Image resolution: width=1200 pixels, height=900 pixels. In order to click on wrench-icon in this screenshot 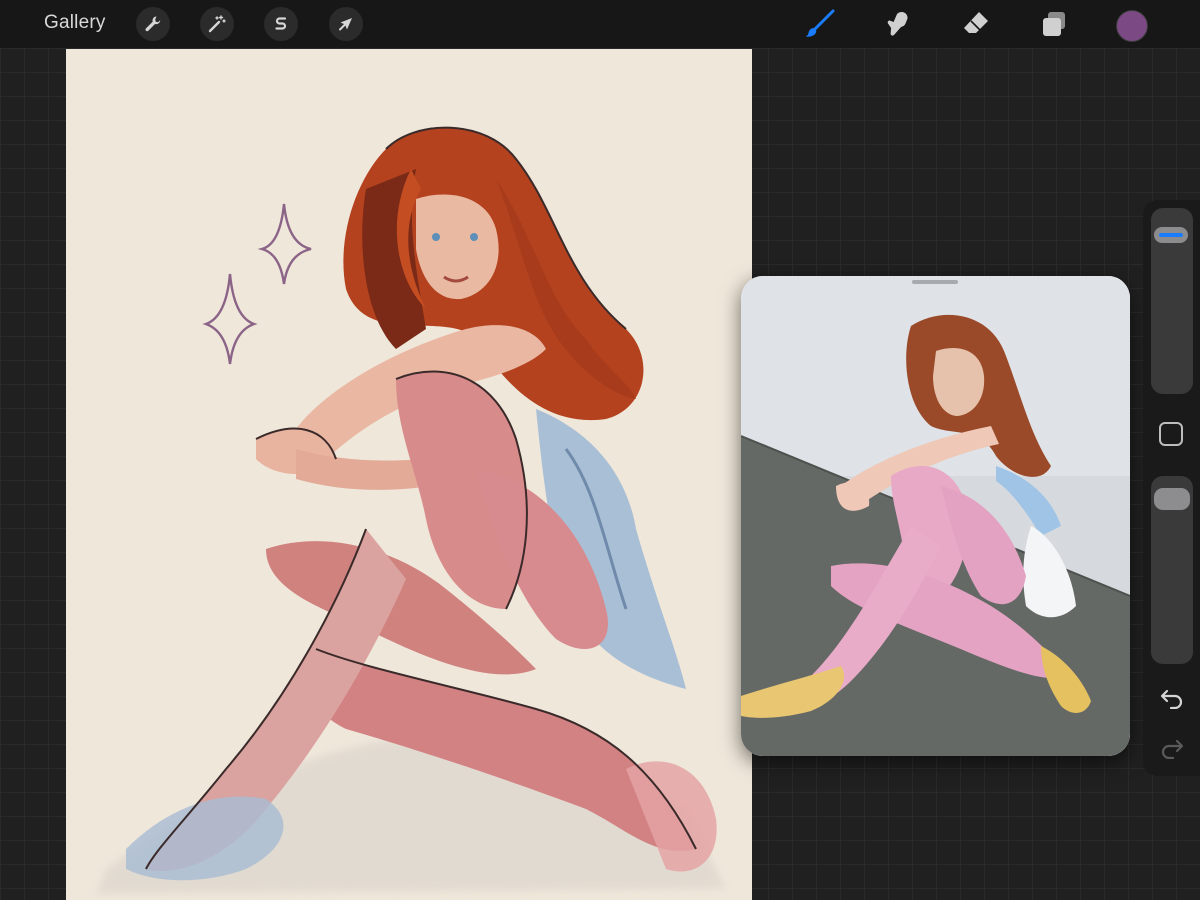, I will do `click(153, 24)`.